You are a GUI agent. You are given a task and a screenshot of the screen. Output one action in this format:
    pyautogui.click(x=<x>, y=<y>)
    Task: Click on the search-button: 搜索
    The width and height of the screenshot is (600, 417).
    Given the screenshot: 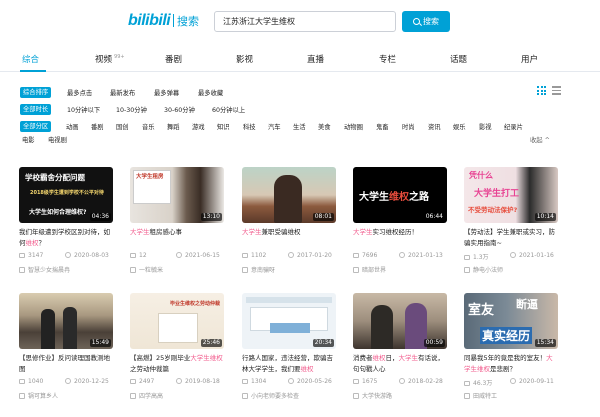 What is the action you would take?
    pyautogui.click(x=426, y=21)
    